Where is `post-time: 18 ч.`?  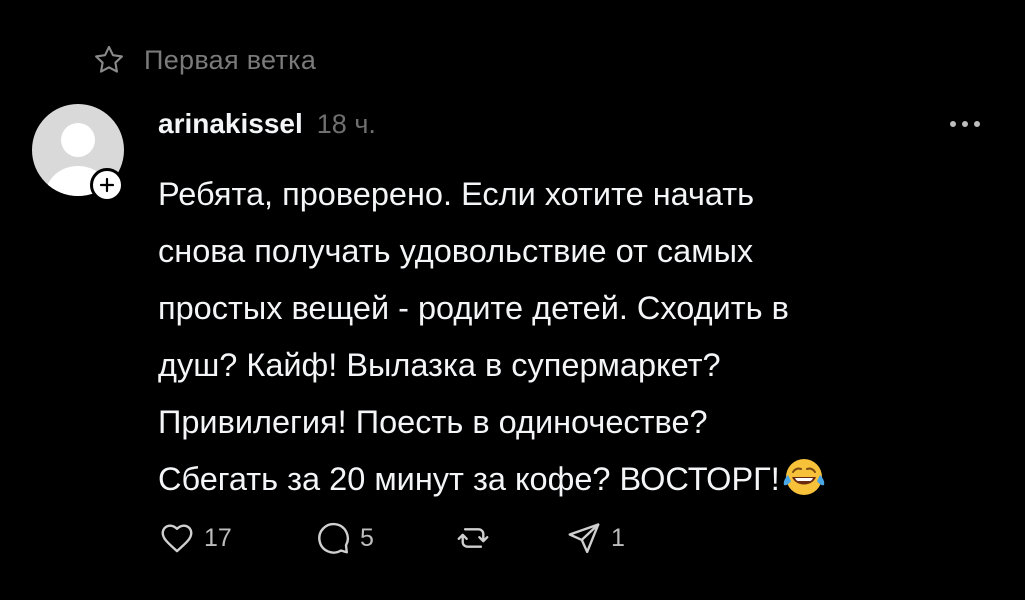 post-time: 18 ч. is located at coordinates (346, 124).